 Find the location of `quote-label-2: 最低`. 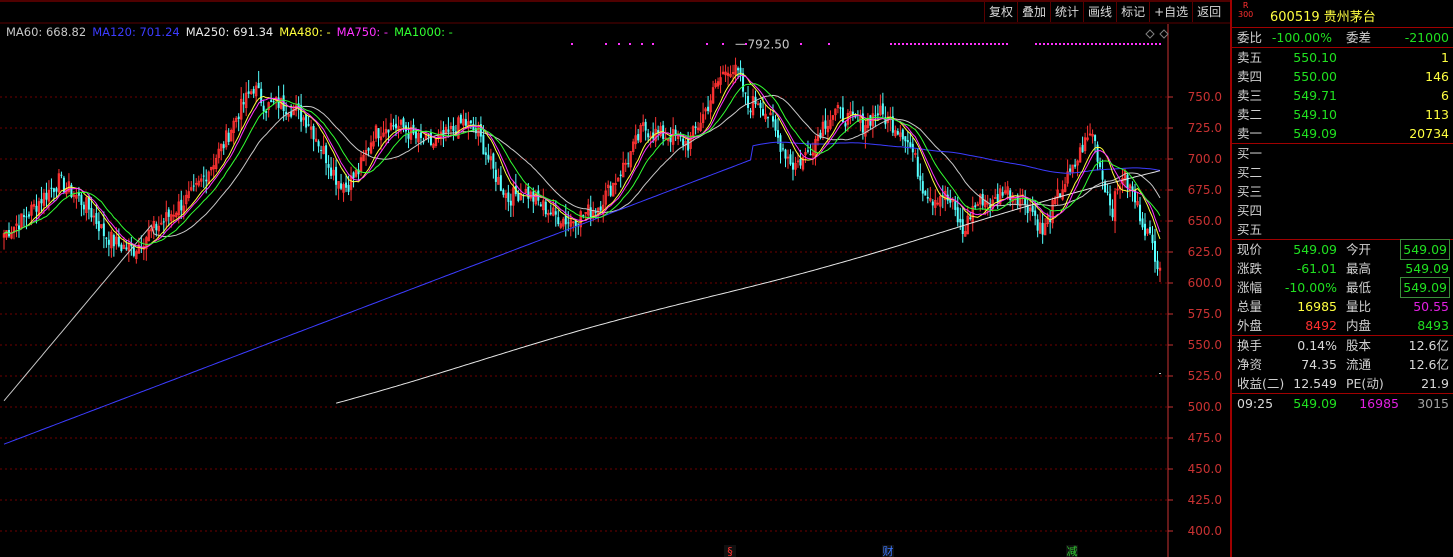

quote-label-2: 最低 is located at coordinates (1359, 287).